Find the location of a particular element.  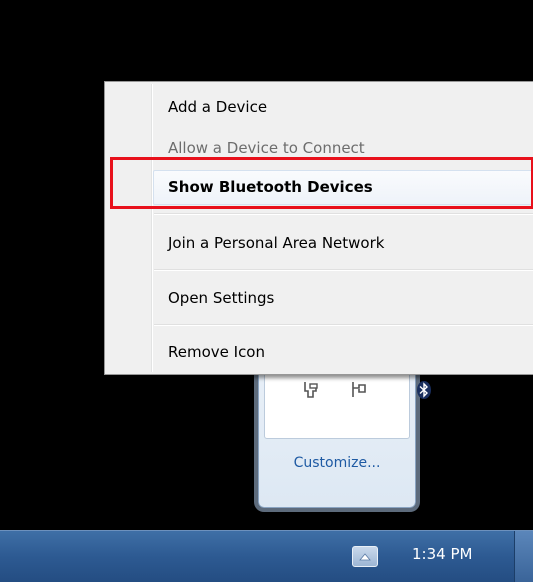

menu-item-show-bluetooth-devices: Show Bluetooth Devices is located at coordinates (270, 187).